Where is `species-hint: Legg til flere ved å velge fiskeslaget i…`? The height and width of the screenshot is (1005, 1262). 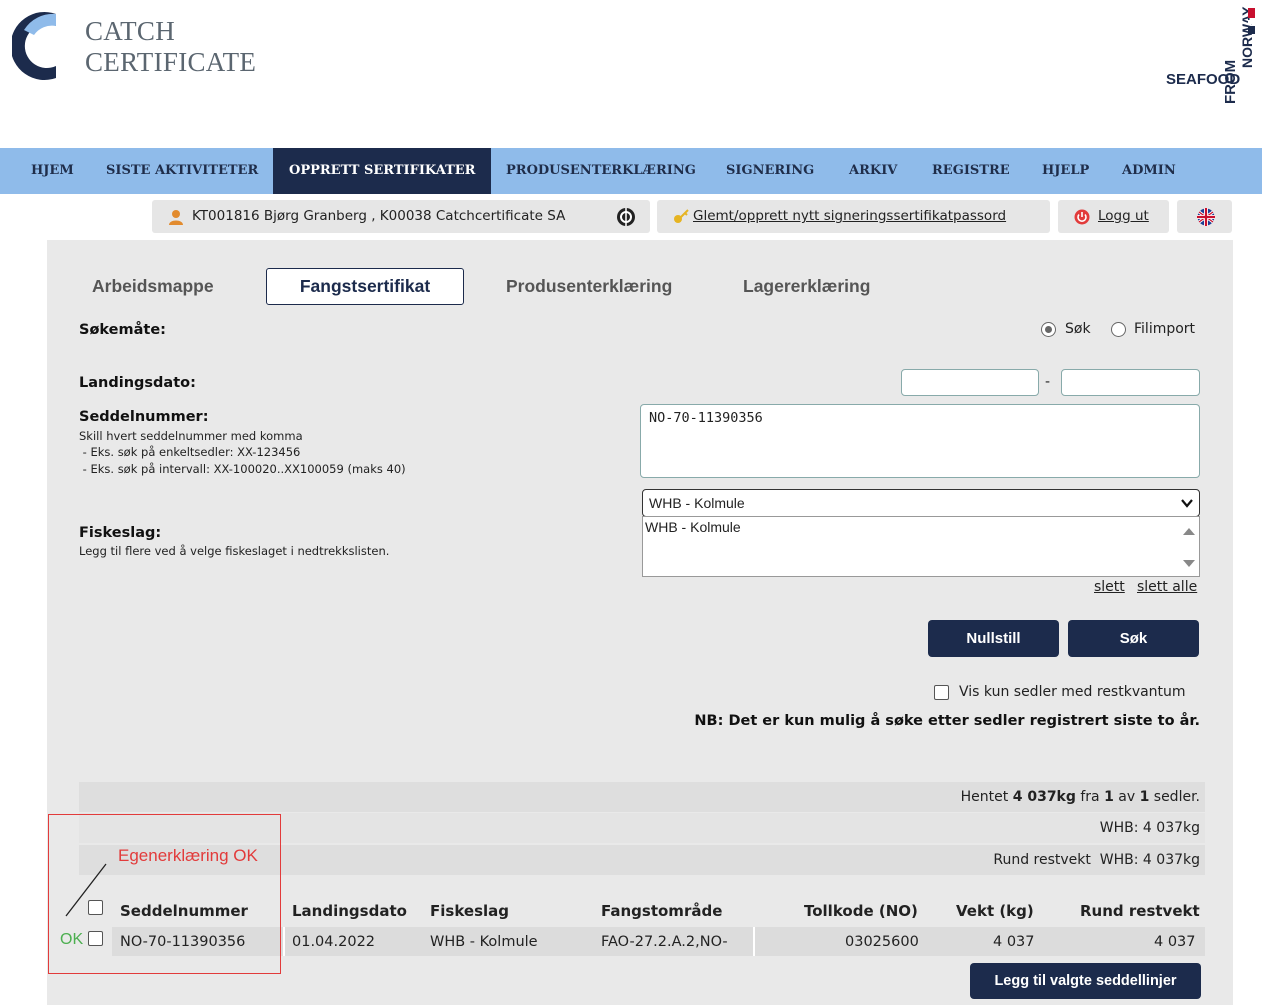 species-hint: Legg til flere ved å velge fiskeslaget i… is located at coordinates (234, 551).